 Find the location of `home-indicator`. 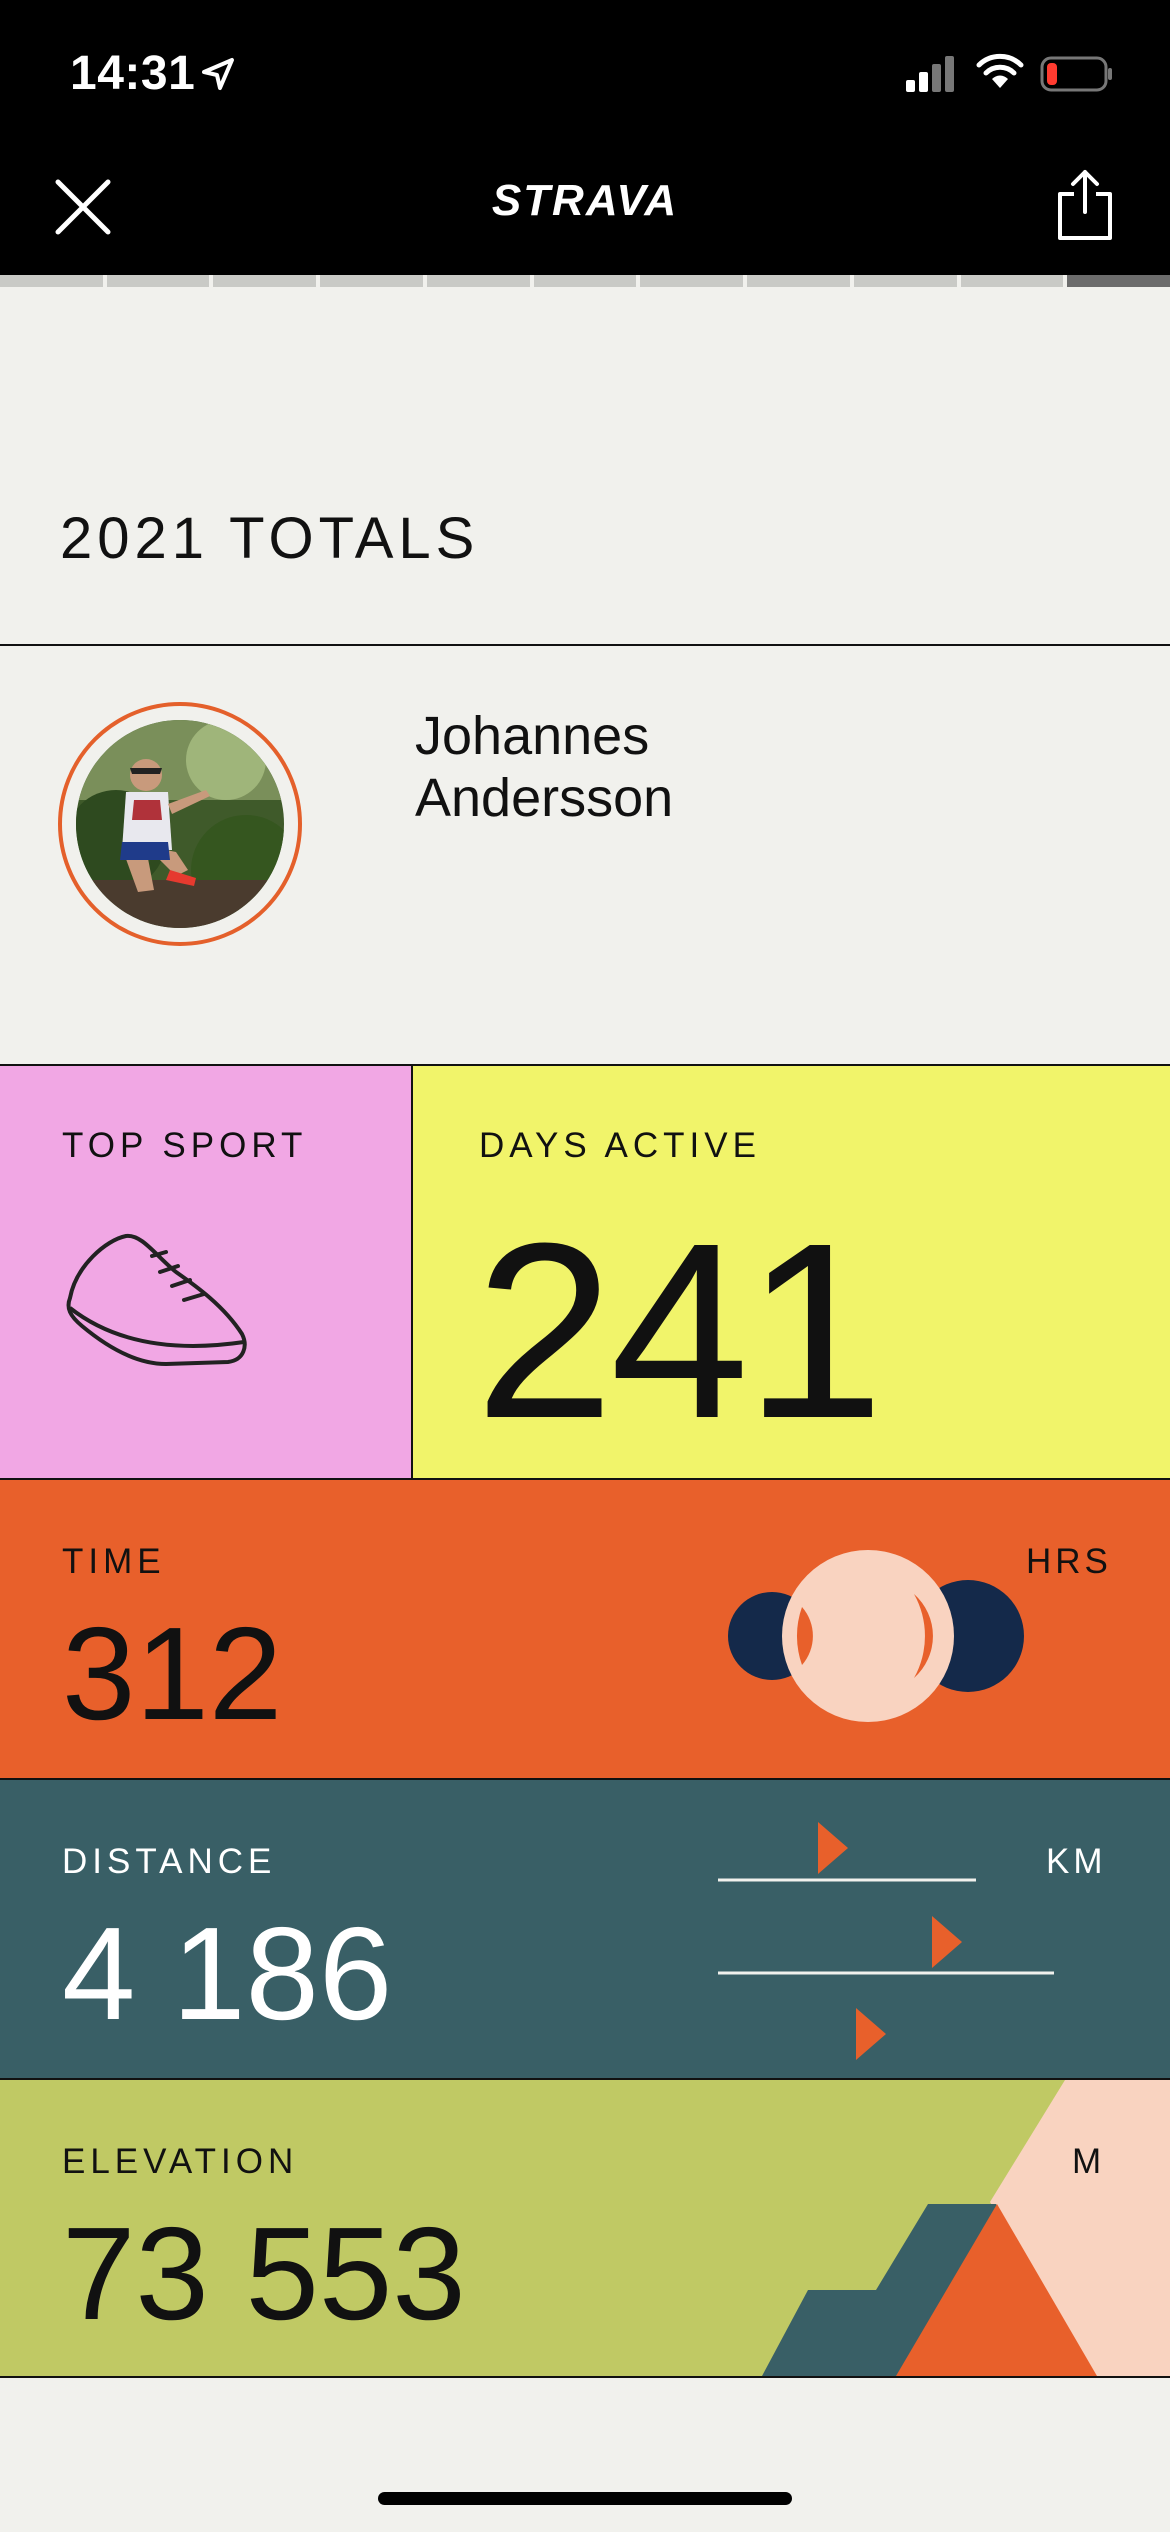

home-indicator is located at coordinates (585, 2498).